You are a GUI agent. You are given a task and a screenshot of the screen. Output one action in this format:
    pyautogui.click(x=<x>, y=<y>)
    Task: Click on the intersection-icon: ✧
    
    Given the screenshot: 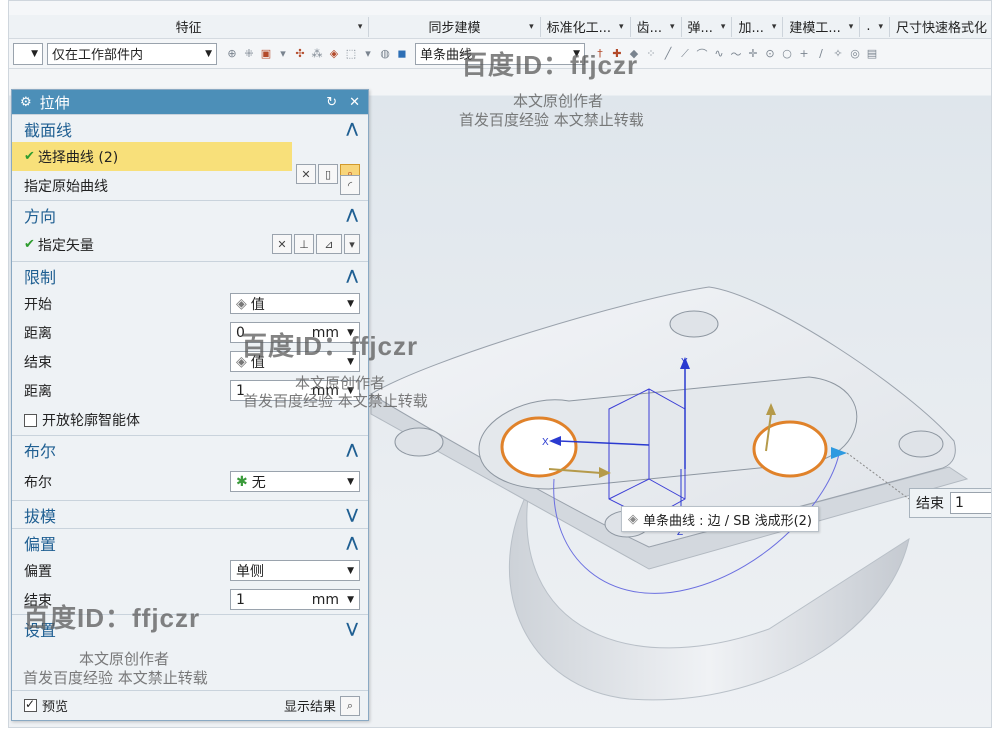 What is the action you would take?
    pyautogui.click(x=838, y=54)
    